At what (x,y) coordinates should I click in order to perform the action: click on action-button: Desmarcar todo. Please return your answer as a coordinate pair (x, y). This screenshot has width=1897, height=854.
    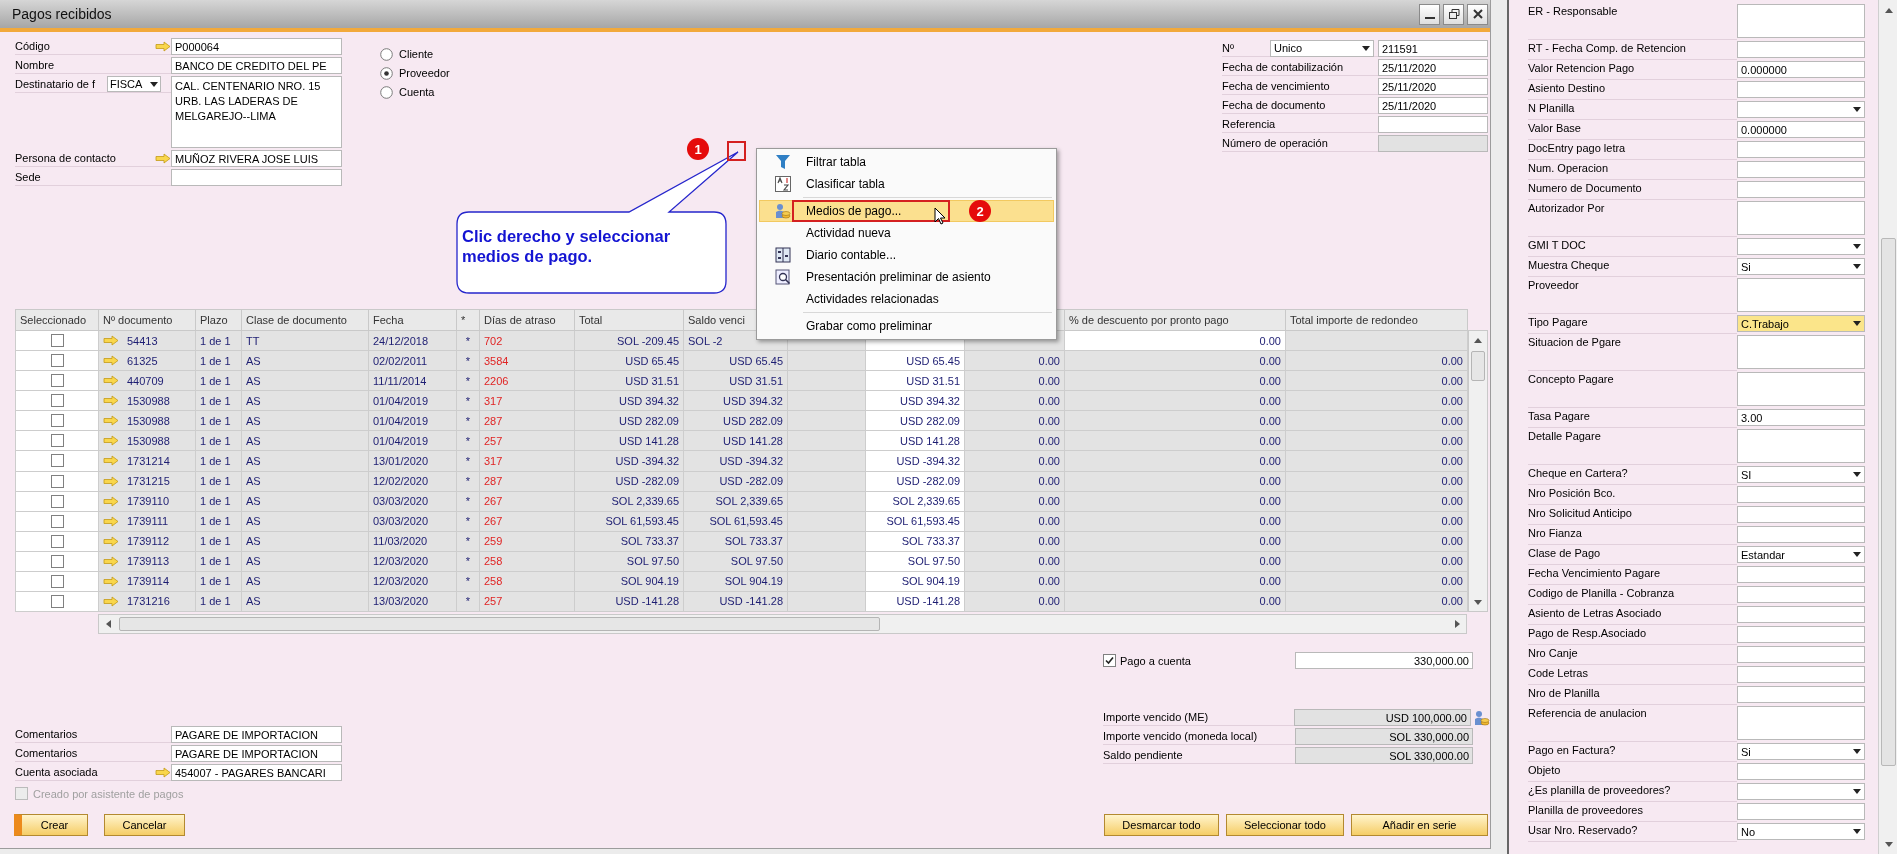
    Looking at the image, I should click on (1161, 825).